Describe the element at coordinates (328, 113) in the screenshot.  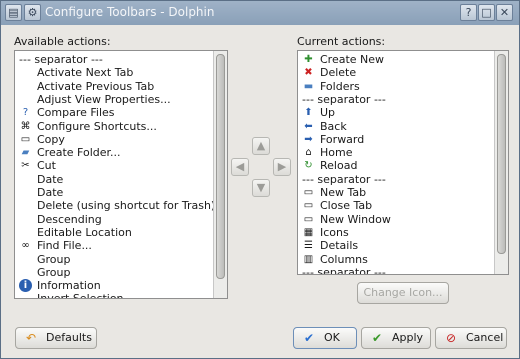
I see `action-label: Up` at that location.